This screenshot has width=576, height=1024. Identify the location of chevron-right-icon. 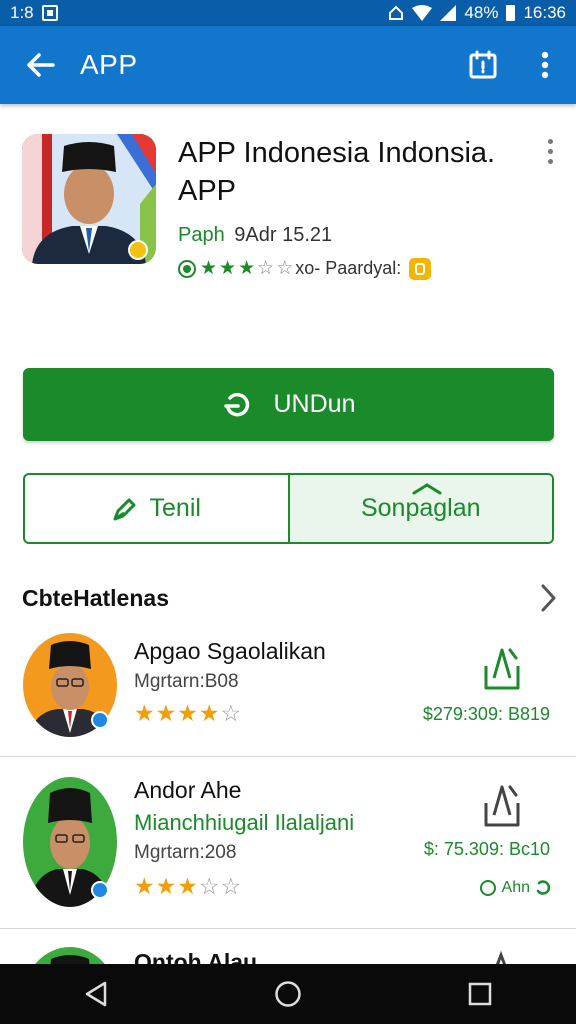
(548, 598).